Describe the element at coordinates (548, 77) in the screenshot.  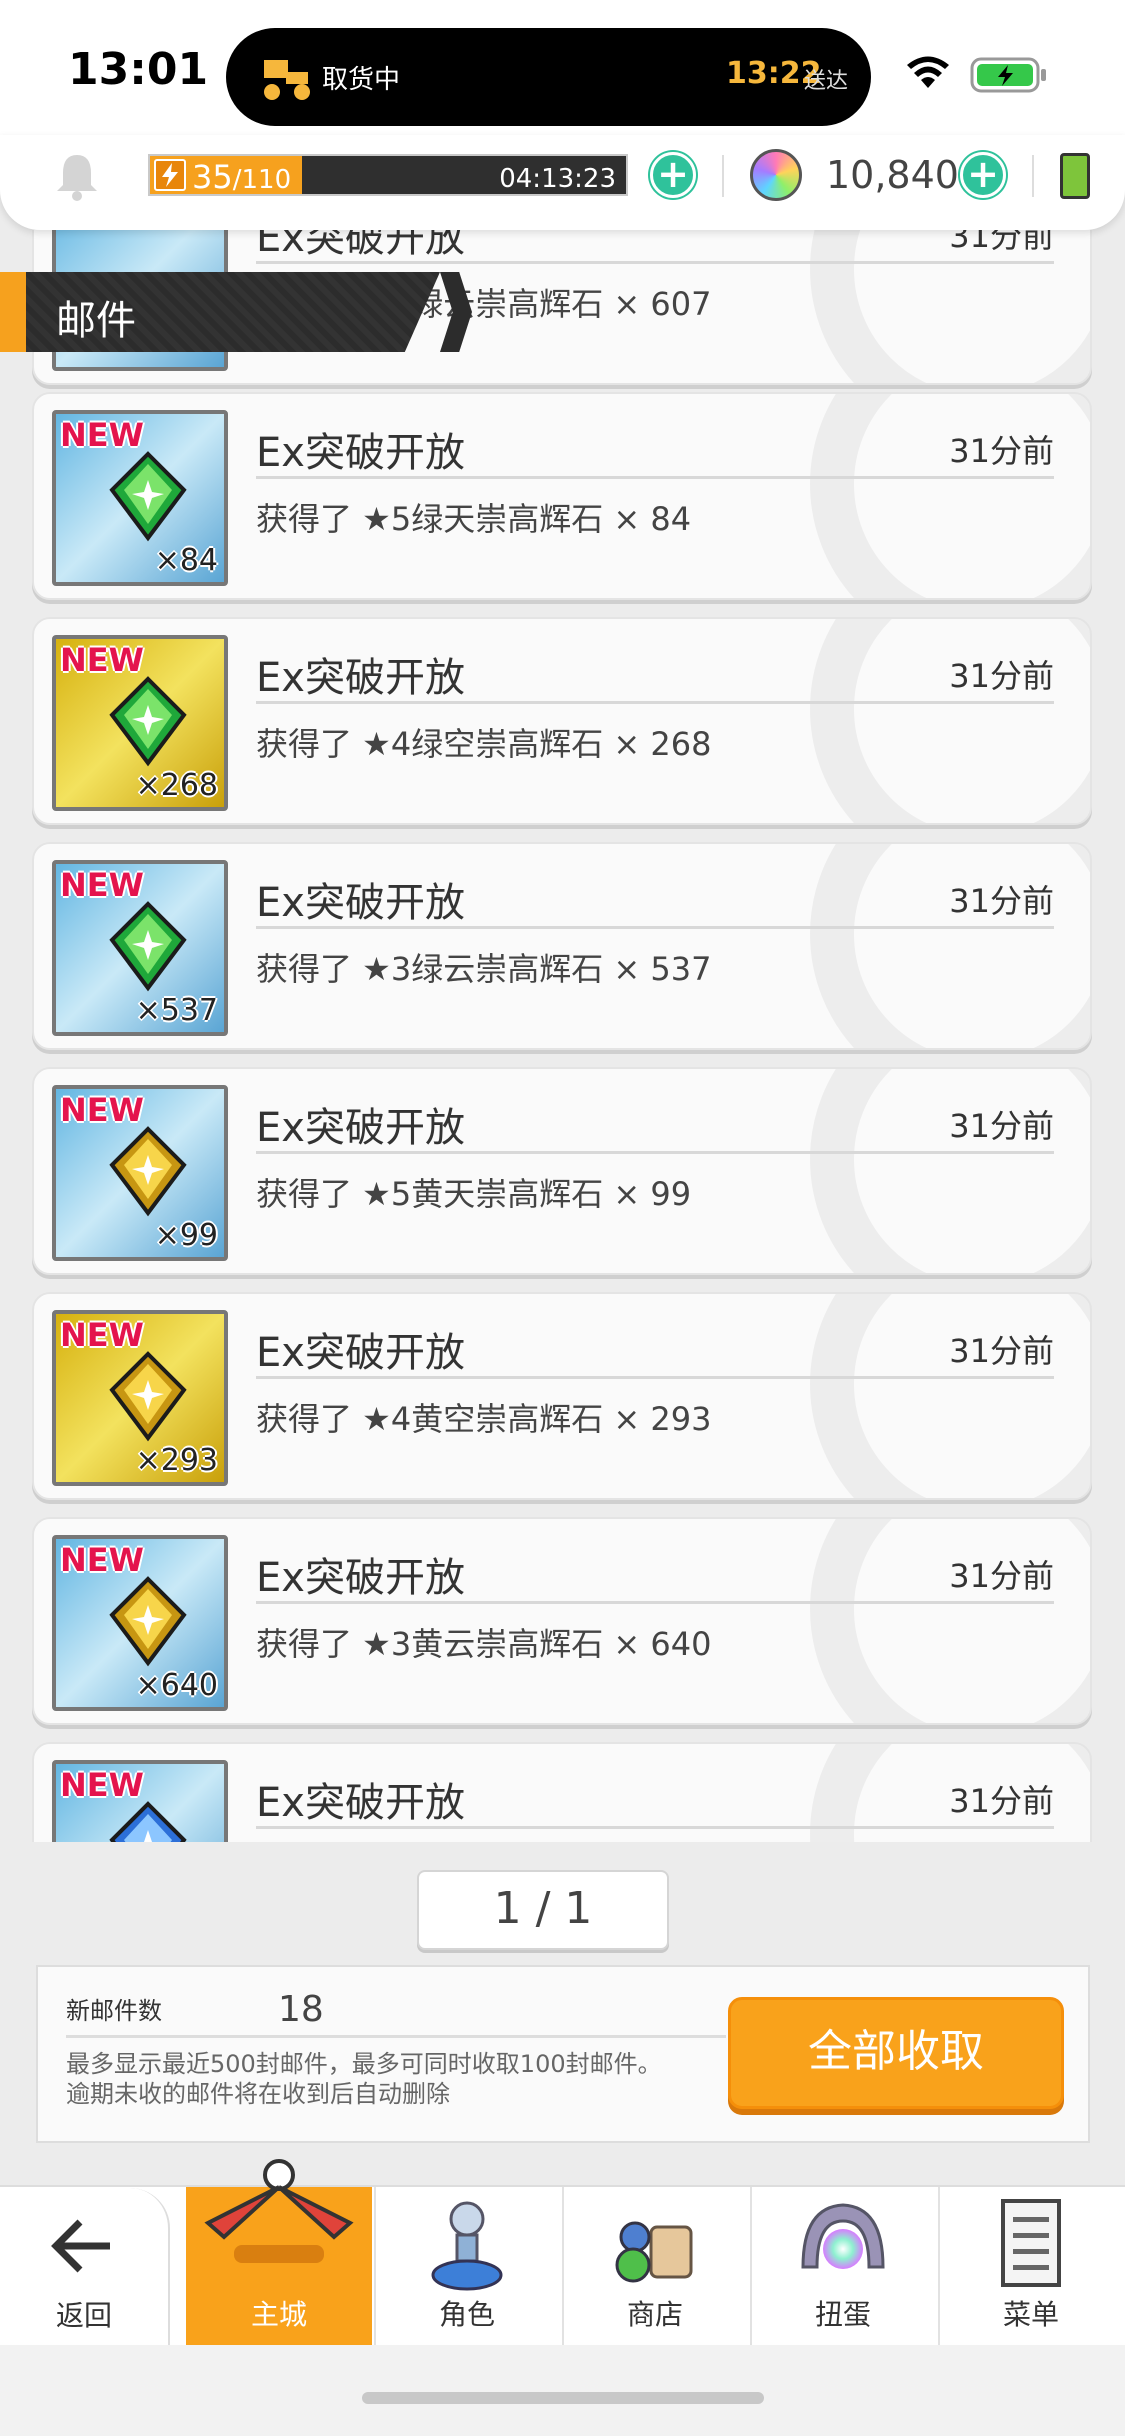
I see `dynamic-island: 取货中 13:22 送达` at that location.